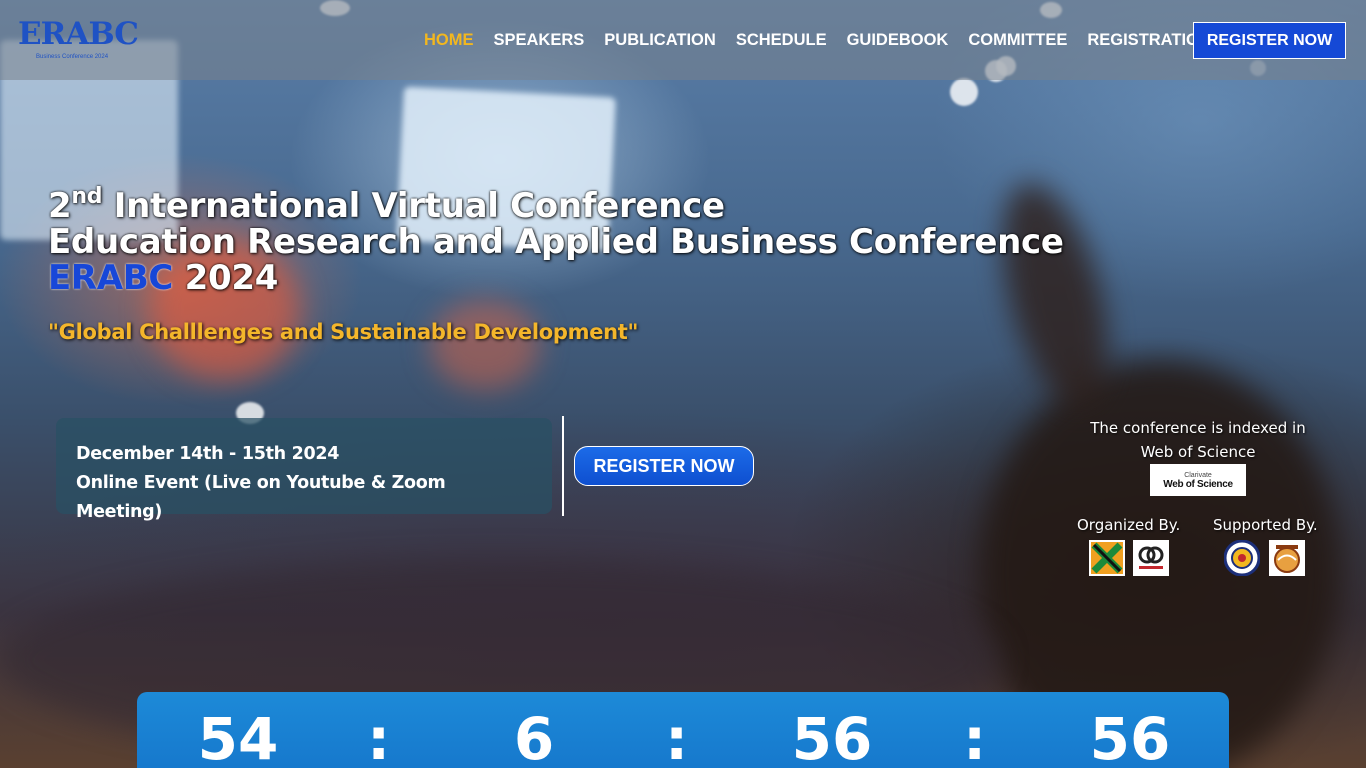 This screenshot has height=768, width=1366. What do you see at coordinates (419, 206) in the screenshot?
I see `title-line1-text: International Virtual Conference` at bounding box center [419, 206].